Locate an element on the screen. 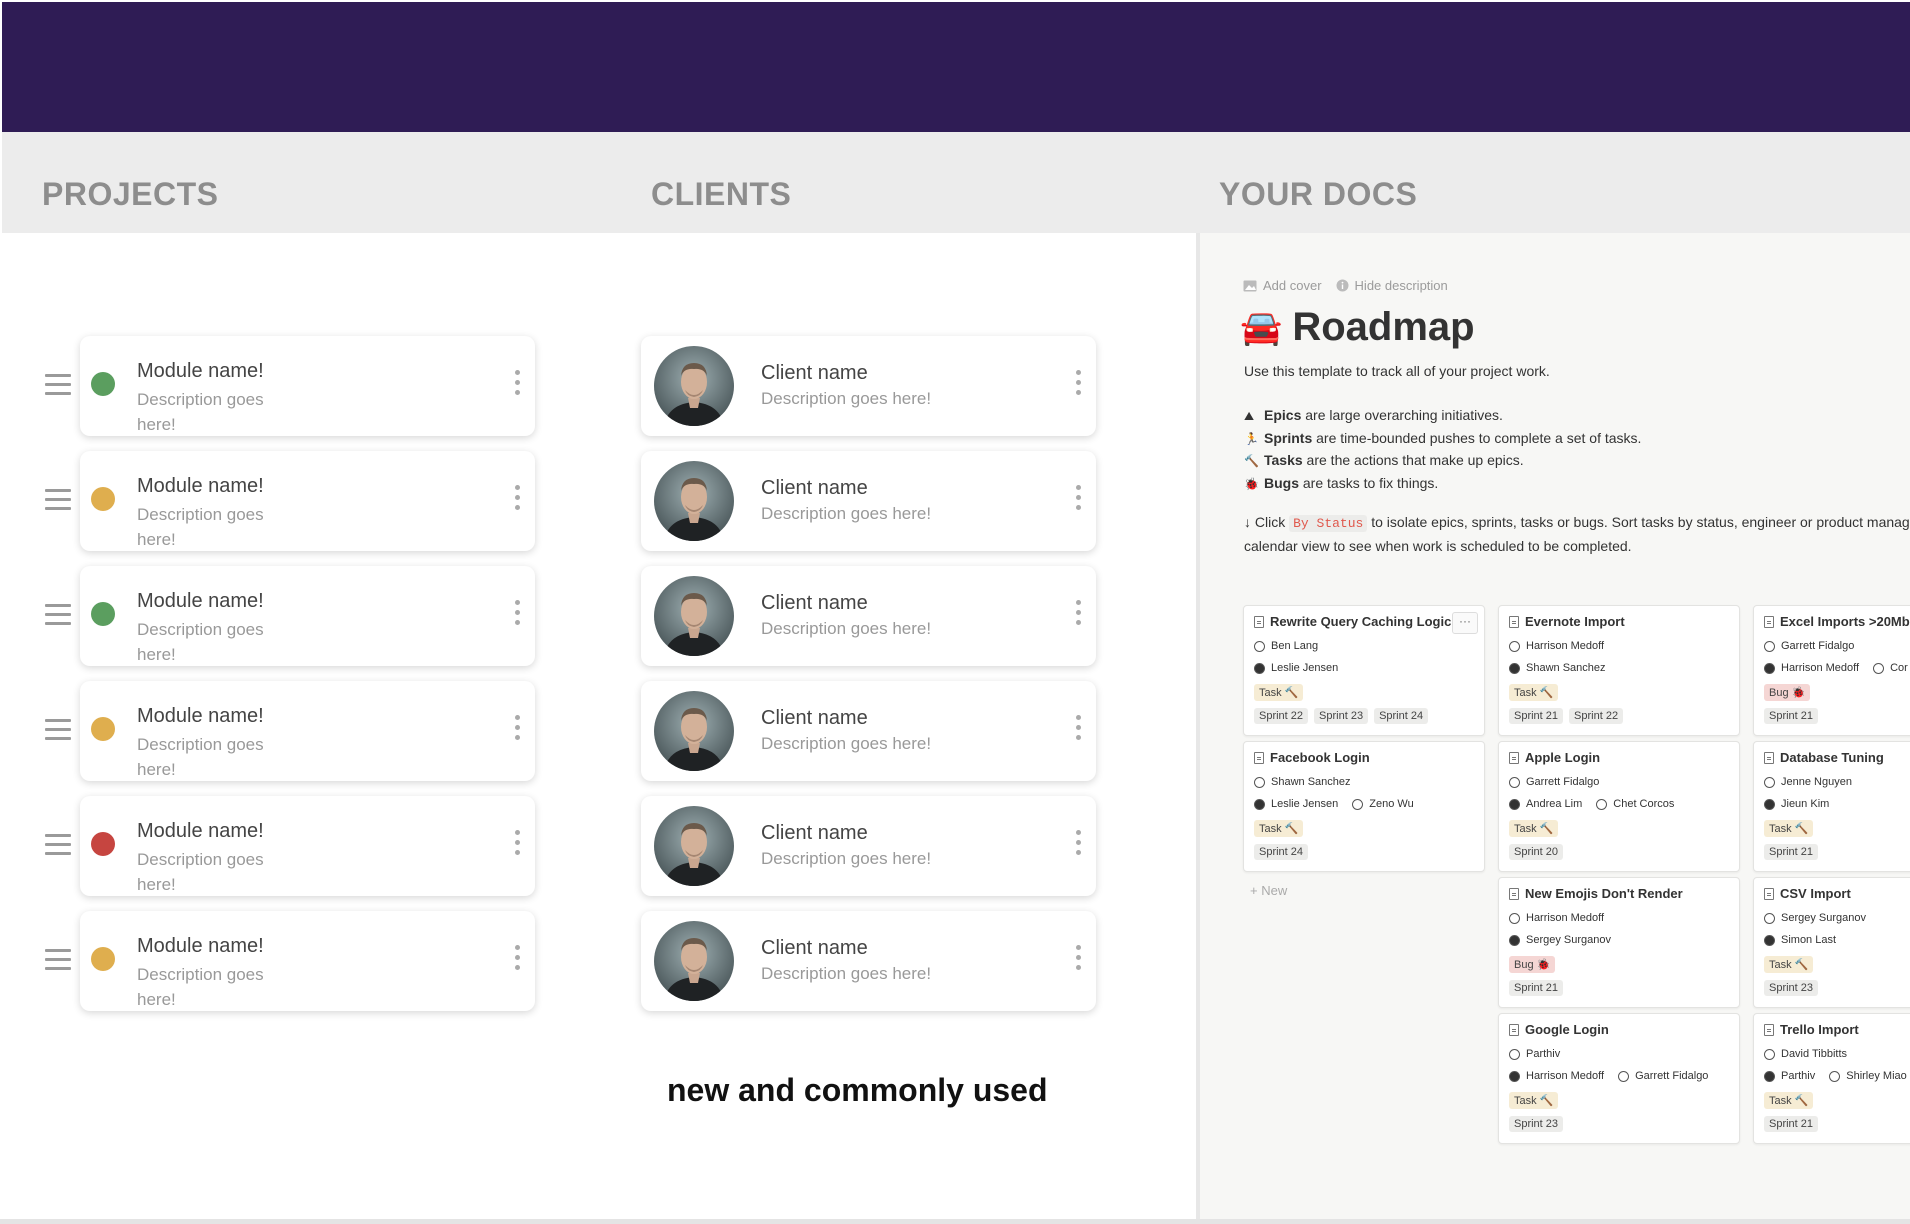  tag-badge: Sprint 20 is located at coordinates (1536, 852).